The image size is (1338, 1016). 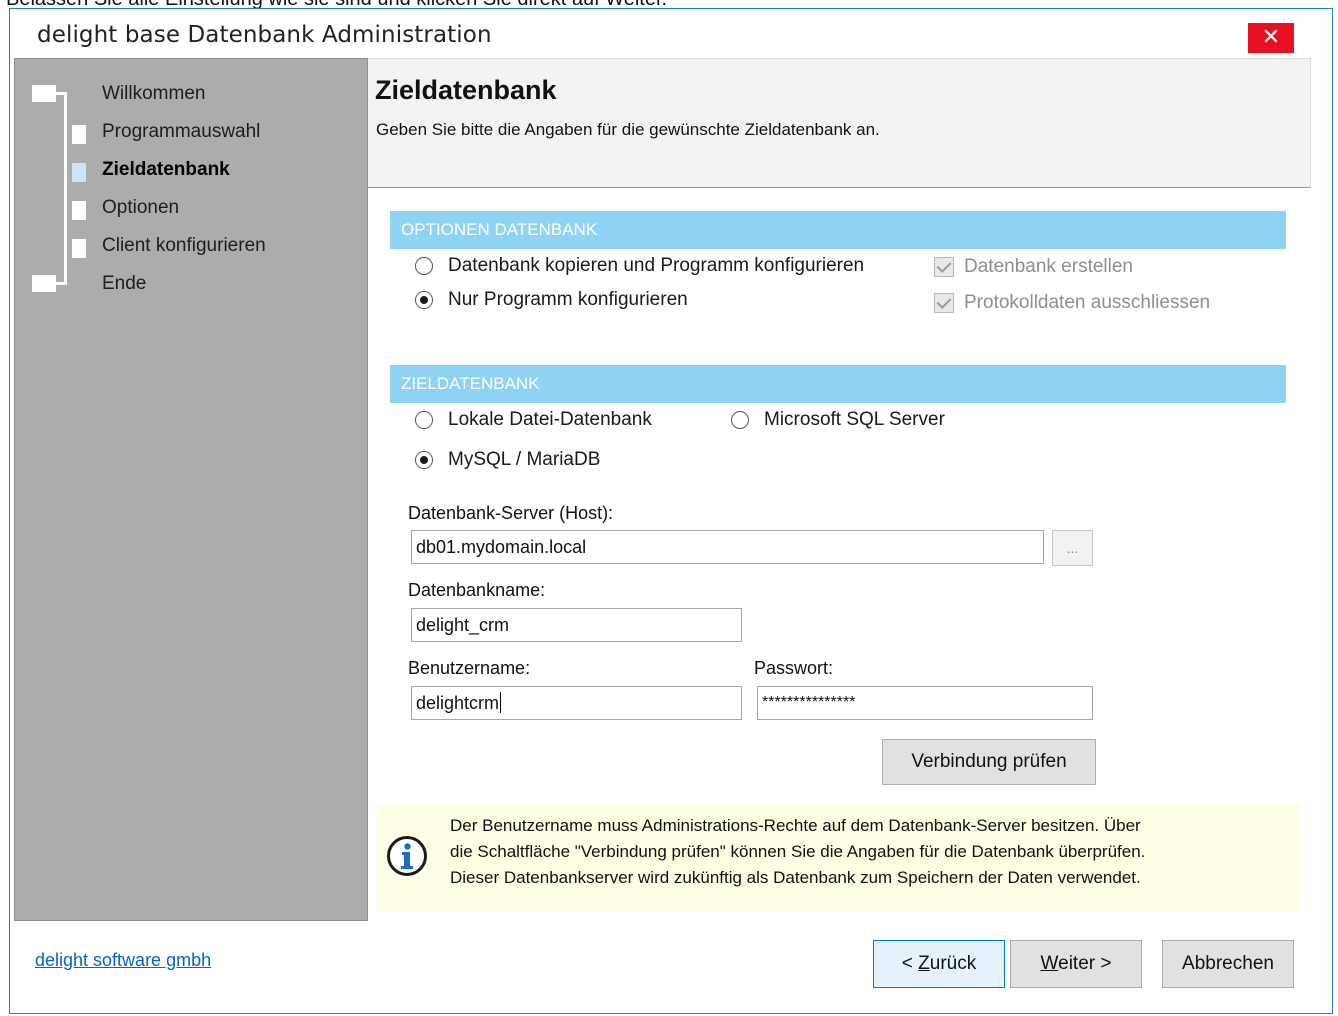 What do you see at coordinates (576, 703) in the screenshot?
I see `username-input: delightcrm` at bounding box center [576, 703].